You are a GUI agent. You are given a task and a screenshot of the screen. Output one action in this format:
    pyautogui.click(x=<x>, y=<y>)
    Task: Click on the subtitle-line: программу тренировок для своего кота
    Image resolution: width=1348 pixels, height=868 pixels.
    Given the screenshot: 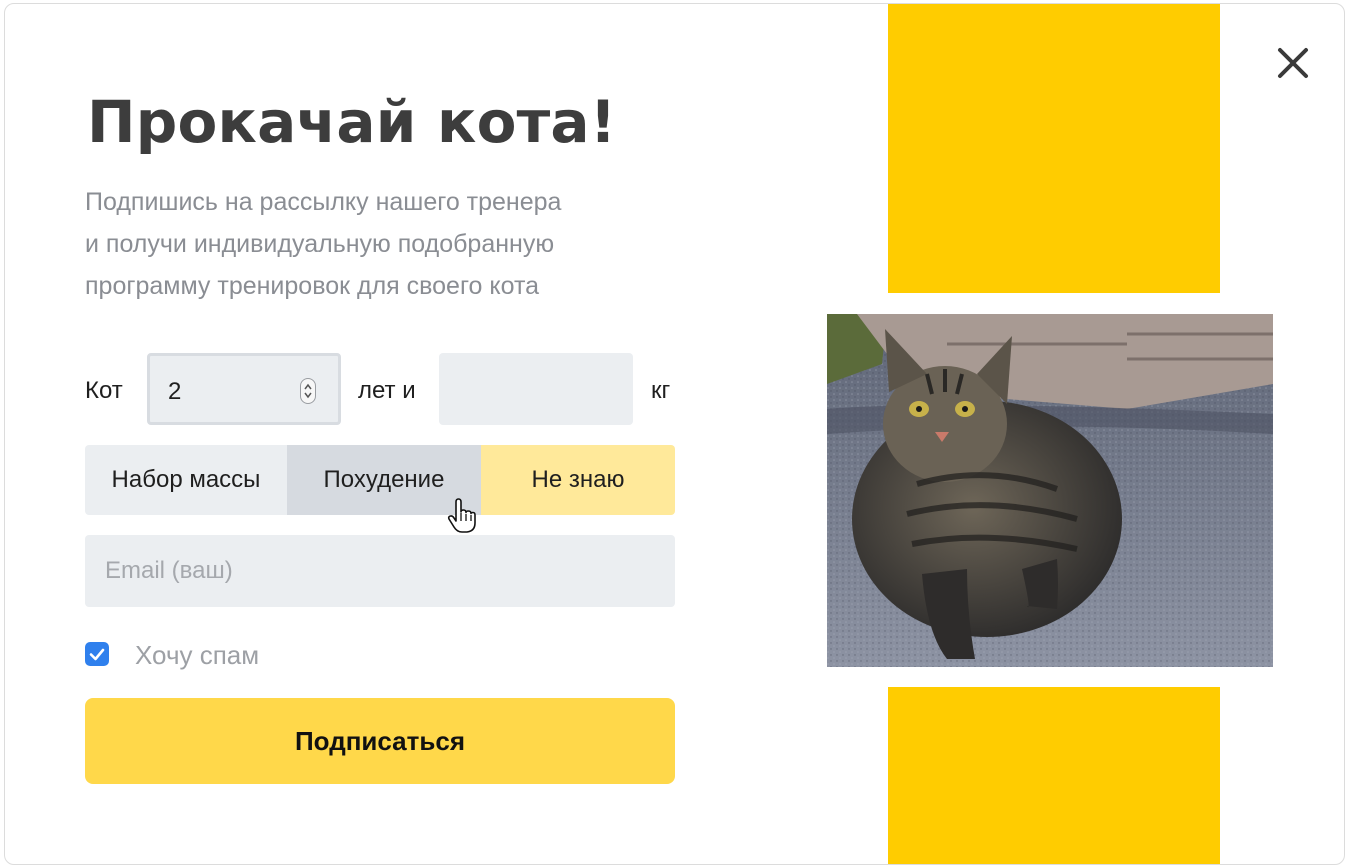 What is the action you would take?
    pyautogui.click(x=312, y=286)
    